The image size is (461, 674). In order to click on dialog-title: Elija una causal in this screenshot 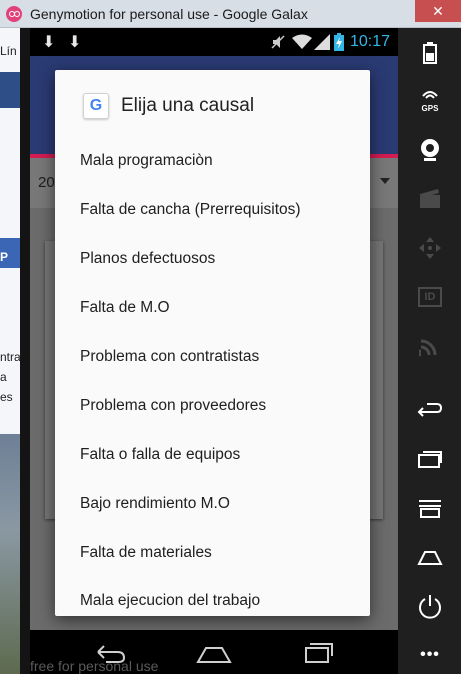, I will do `click(188, 105)`.